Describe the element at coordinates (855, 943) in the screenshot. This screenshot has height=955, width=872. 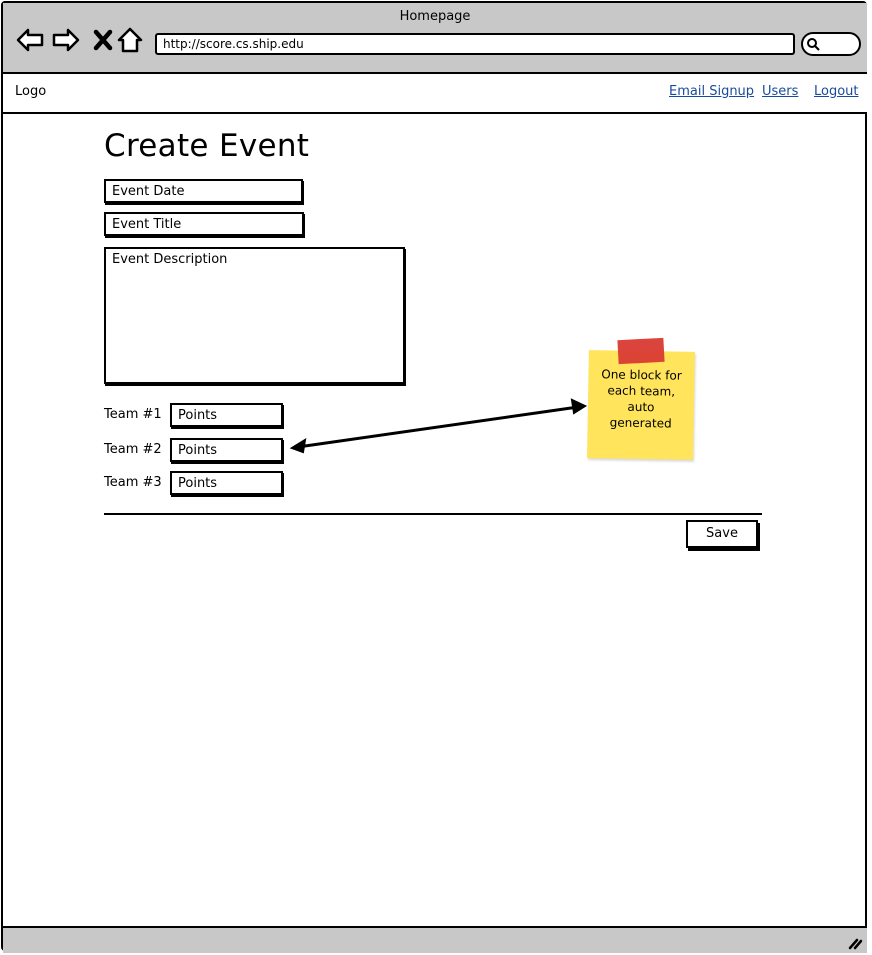
I see `resize-grip-icon` at that location.